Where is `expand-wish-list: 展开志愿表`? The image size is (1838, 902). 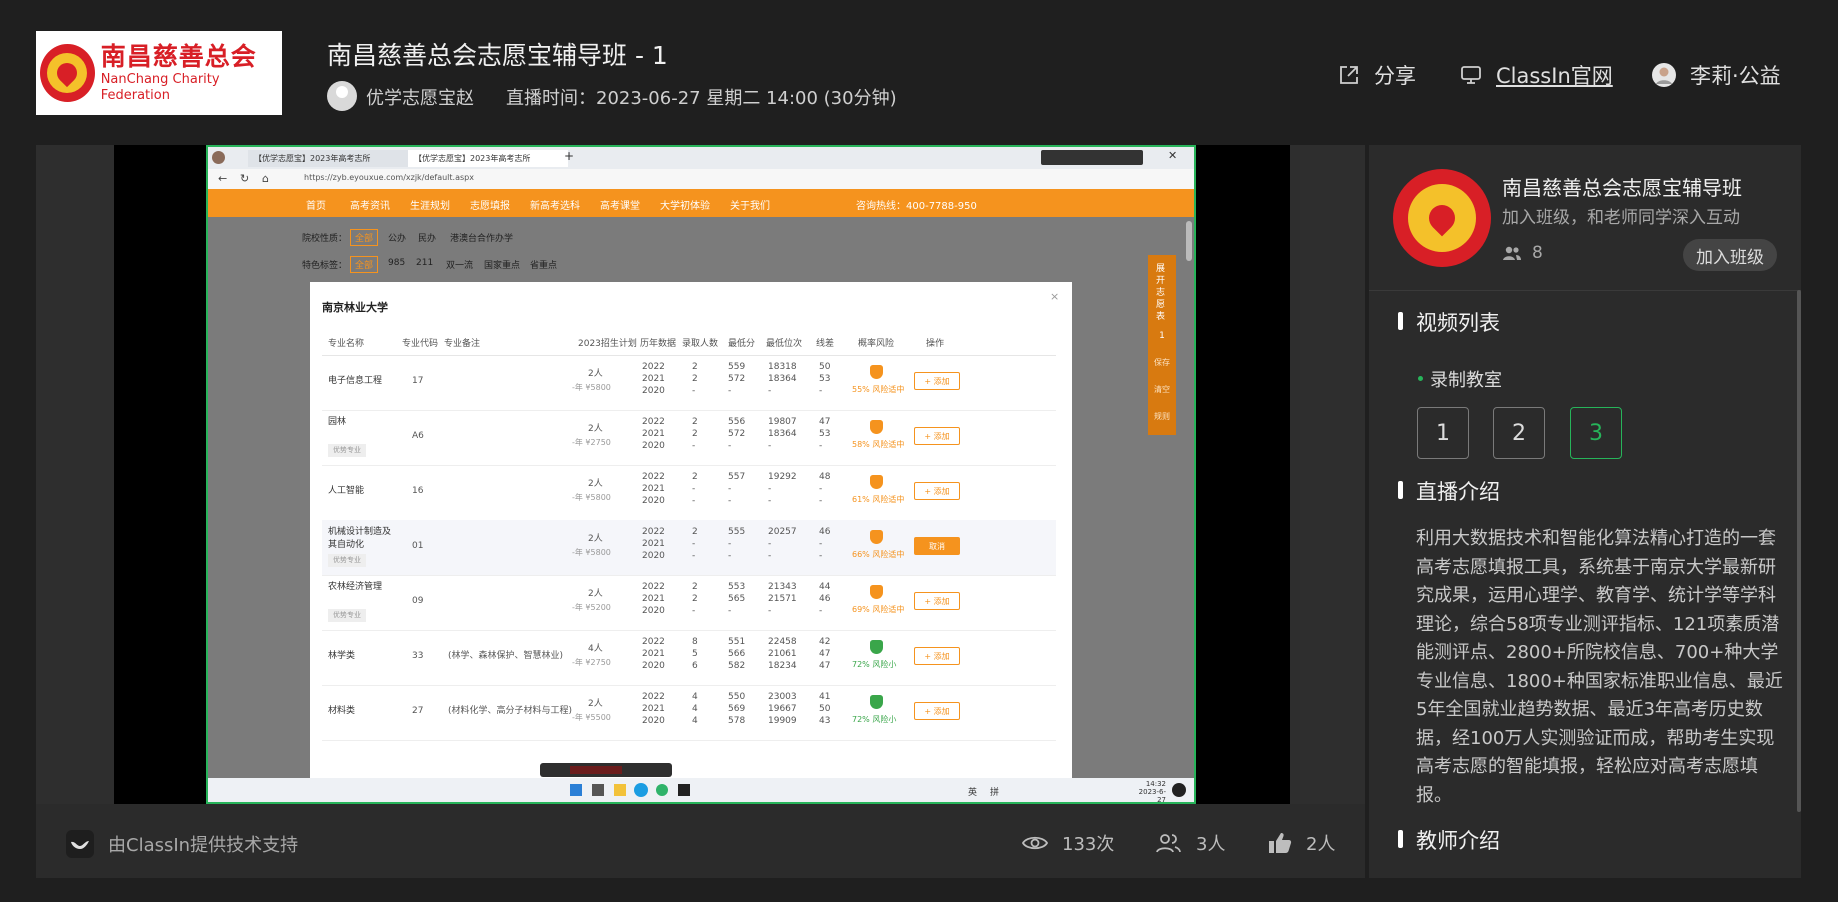 expand-wish-list: 展开志愿表 is located at coordinates (1162, 293).